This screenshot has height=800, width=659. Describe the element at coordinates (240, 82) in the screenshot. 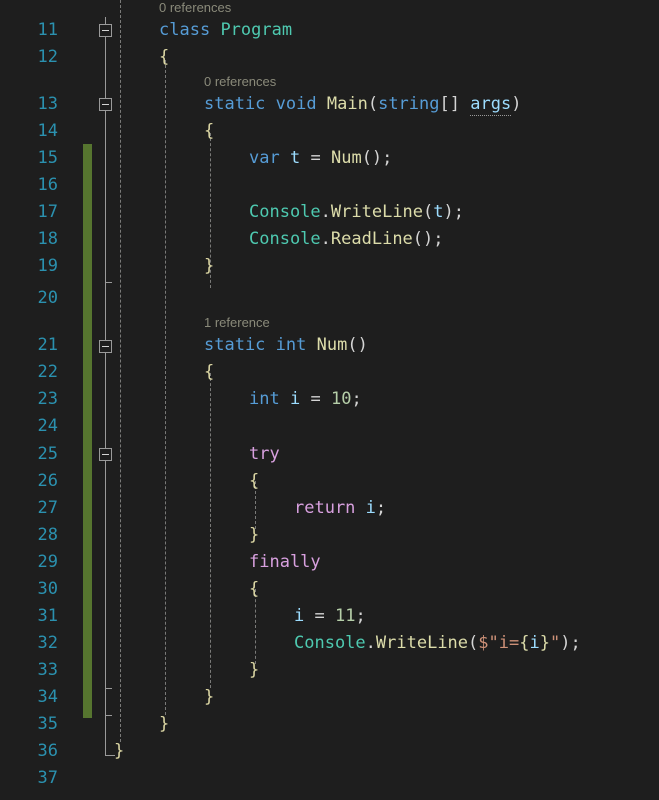

I see `codelens-references-line-13: 0 references` at that location.